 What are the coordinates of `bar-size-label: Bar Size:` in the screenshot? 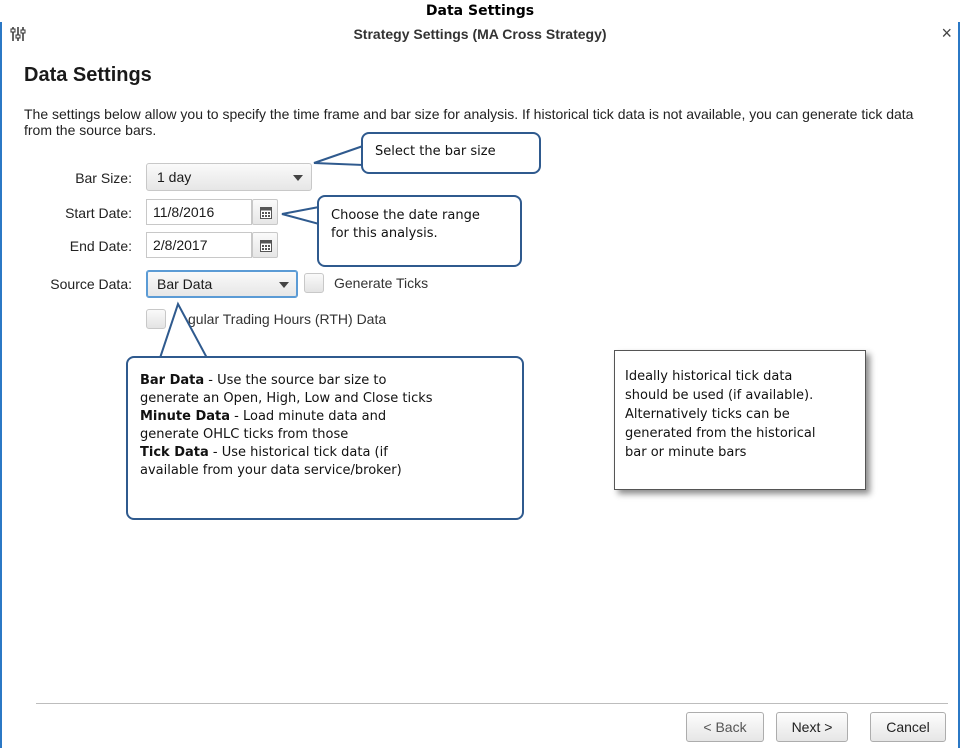 It's located at (103, 178).